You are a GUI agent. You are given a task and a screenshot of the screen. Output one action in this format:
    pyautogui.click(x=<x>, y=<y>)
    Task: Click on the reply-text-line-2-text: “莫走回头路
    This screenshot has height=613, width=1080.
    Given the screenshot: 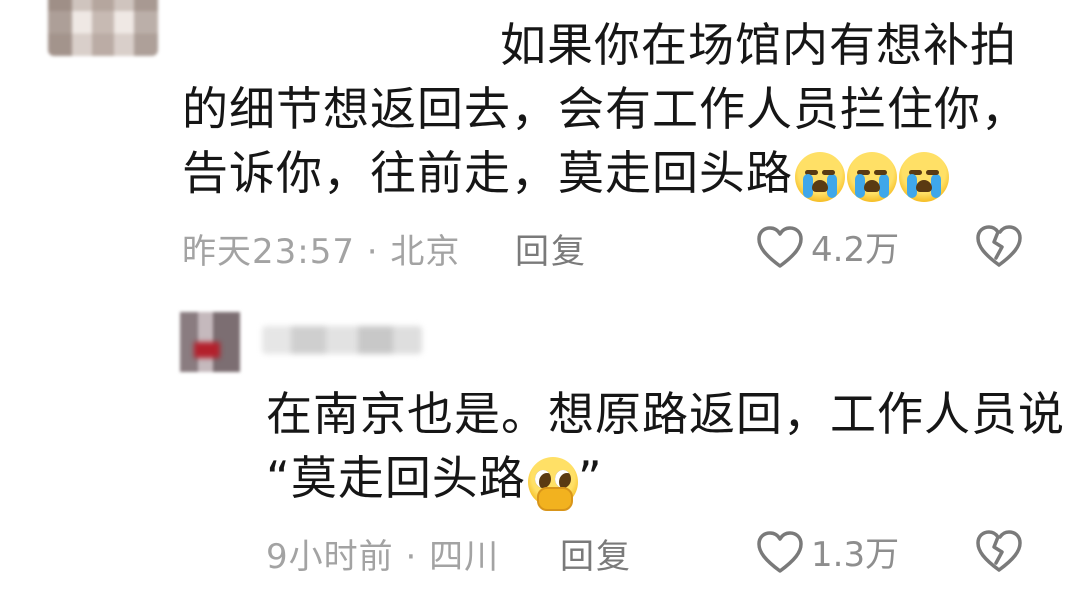 What is the action you would take?
    pyautogui.click(x=396, y=478)
    